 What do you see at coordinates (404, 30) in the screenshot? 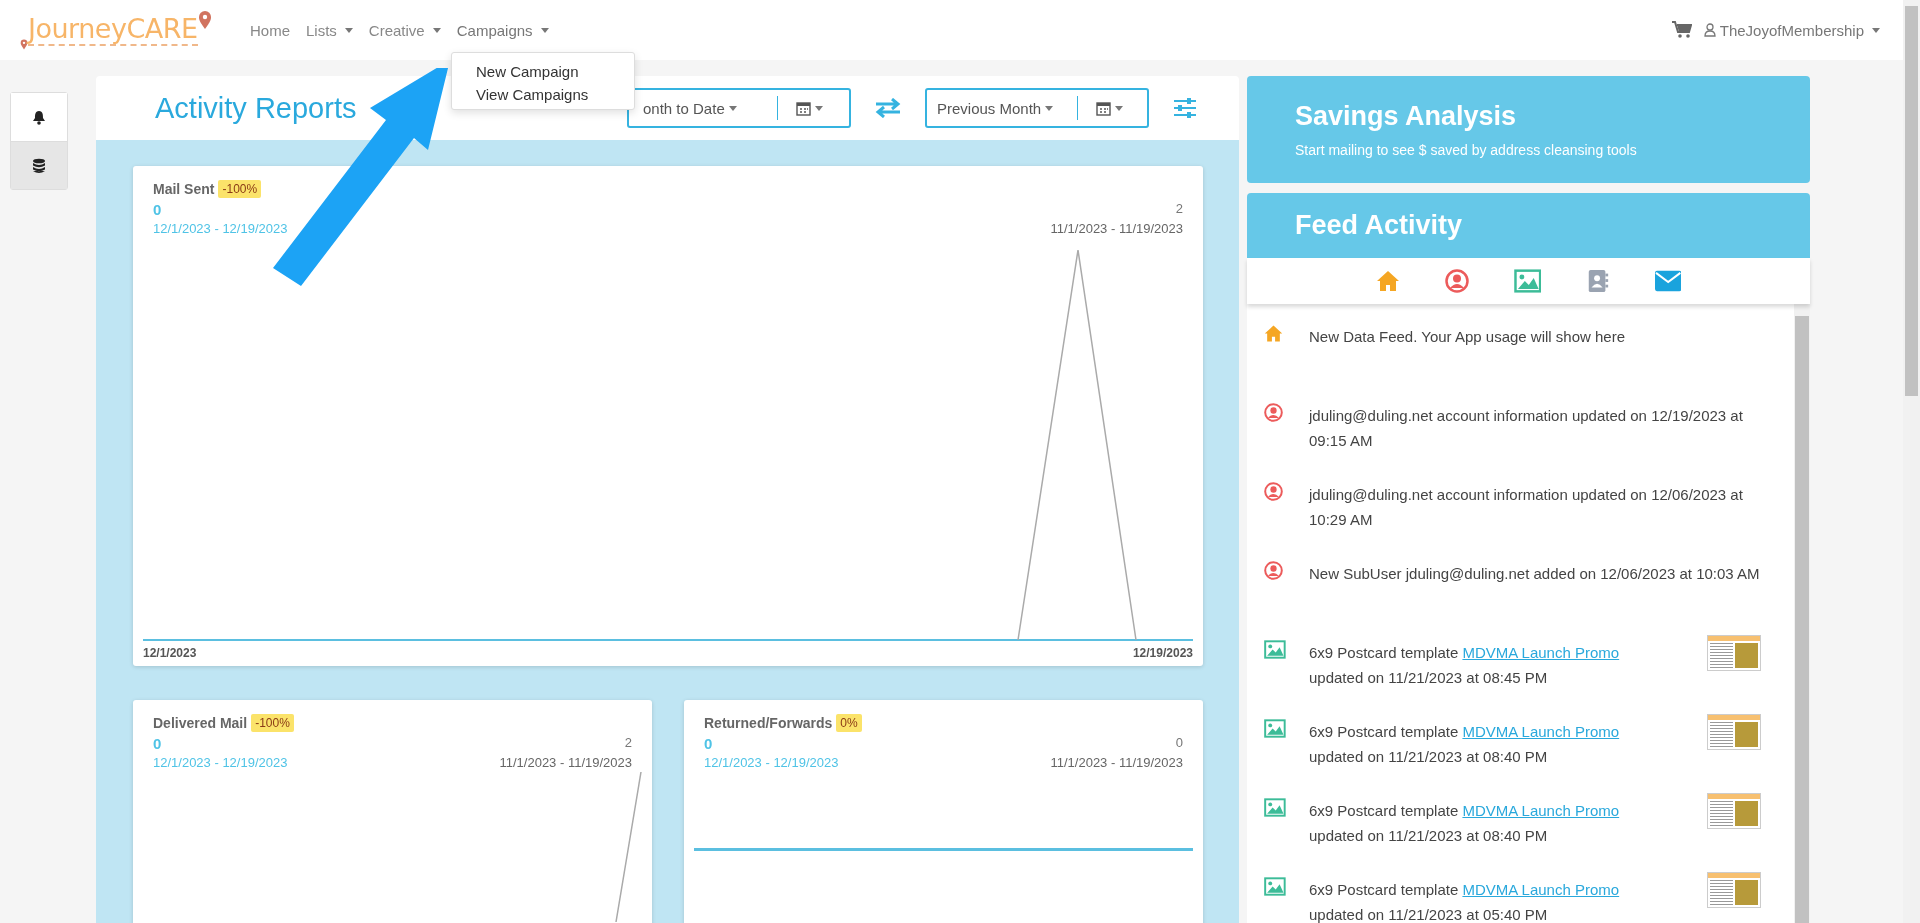
I see `nav-link: Creative` at bounding box center [404, 30].